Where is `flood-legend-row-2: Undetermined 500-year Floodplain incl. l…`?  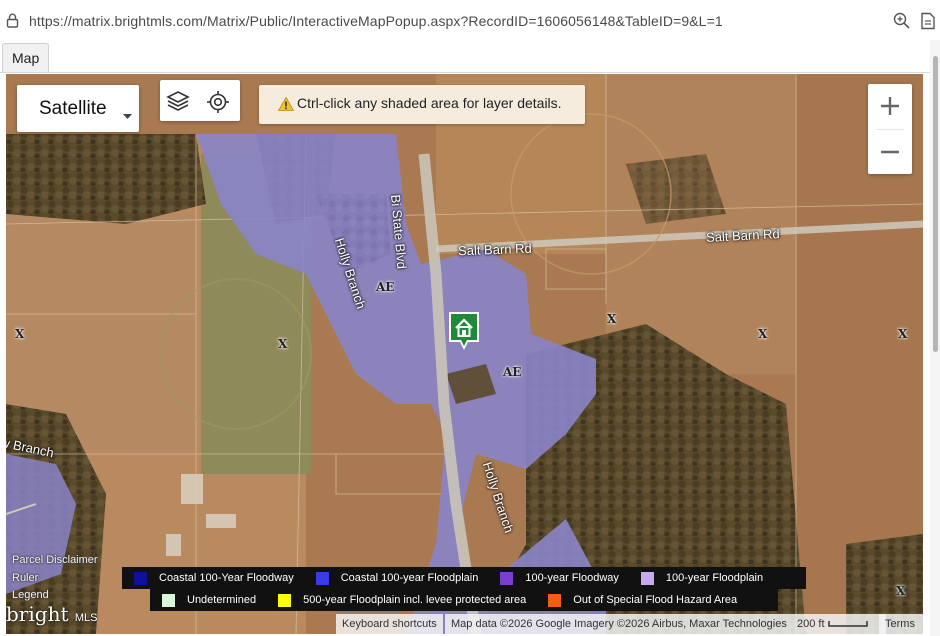 flood-legend-row-2: Undetermined 500-year Floodplain incl. l… is located at coordinates (464, 600).